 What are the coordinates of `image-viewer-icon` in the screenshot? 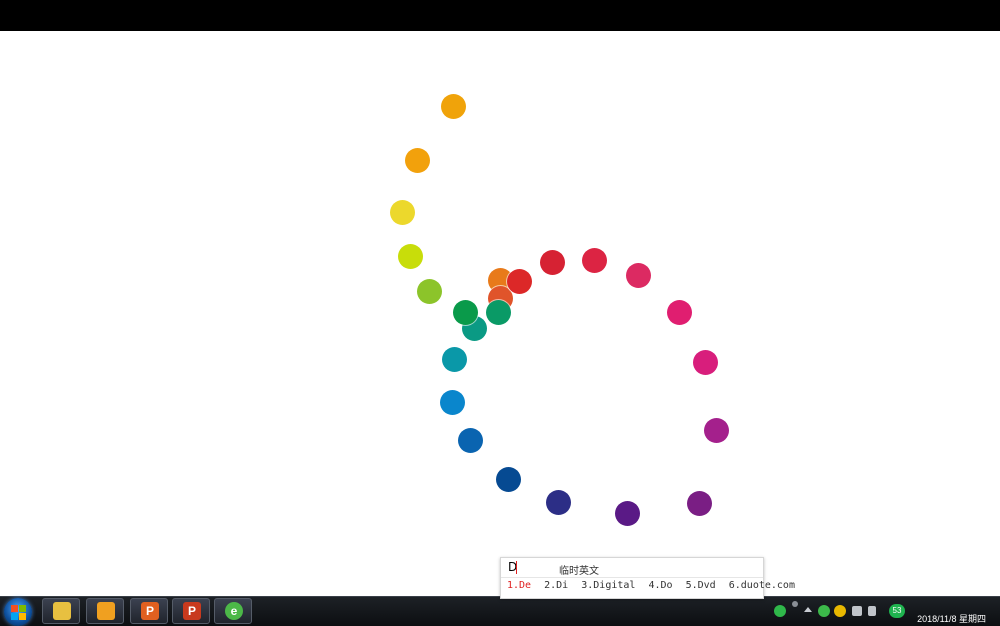 It's located at (106, 611).